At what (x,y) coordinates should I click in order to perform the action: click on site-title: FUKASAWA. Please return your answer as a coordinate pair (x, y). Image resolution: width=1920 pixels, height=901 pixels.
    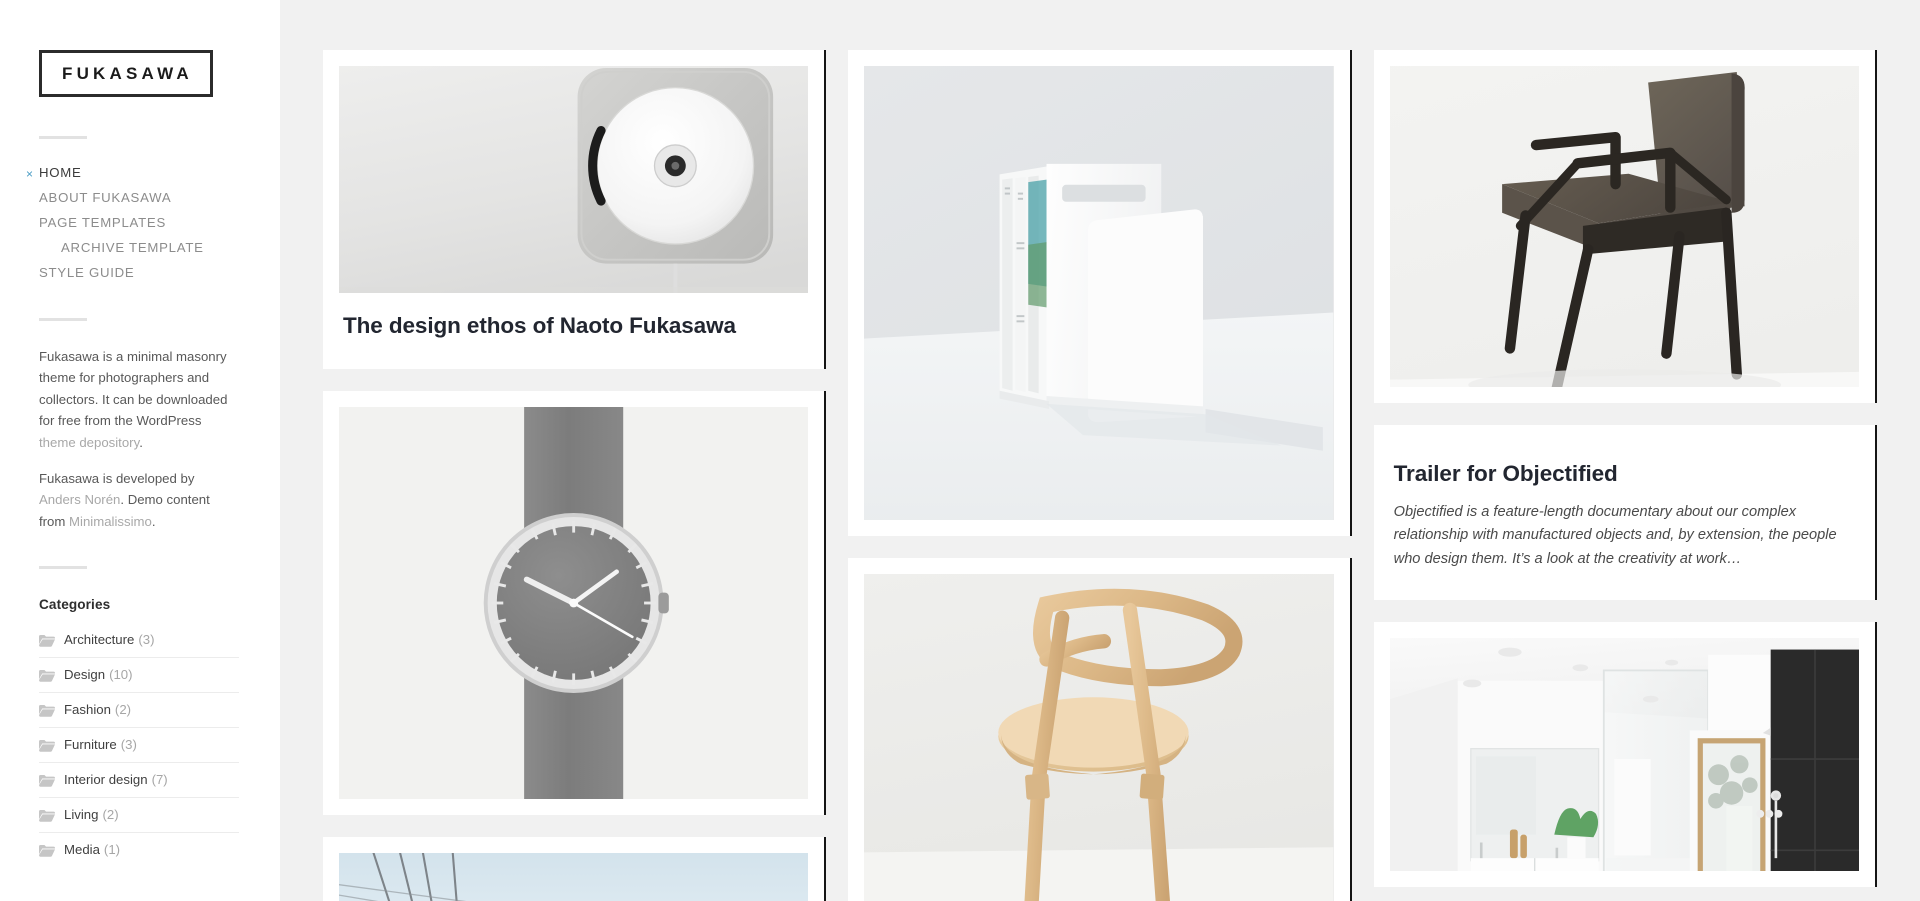
    Looking at the image, I should click on (127, 73).